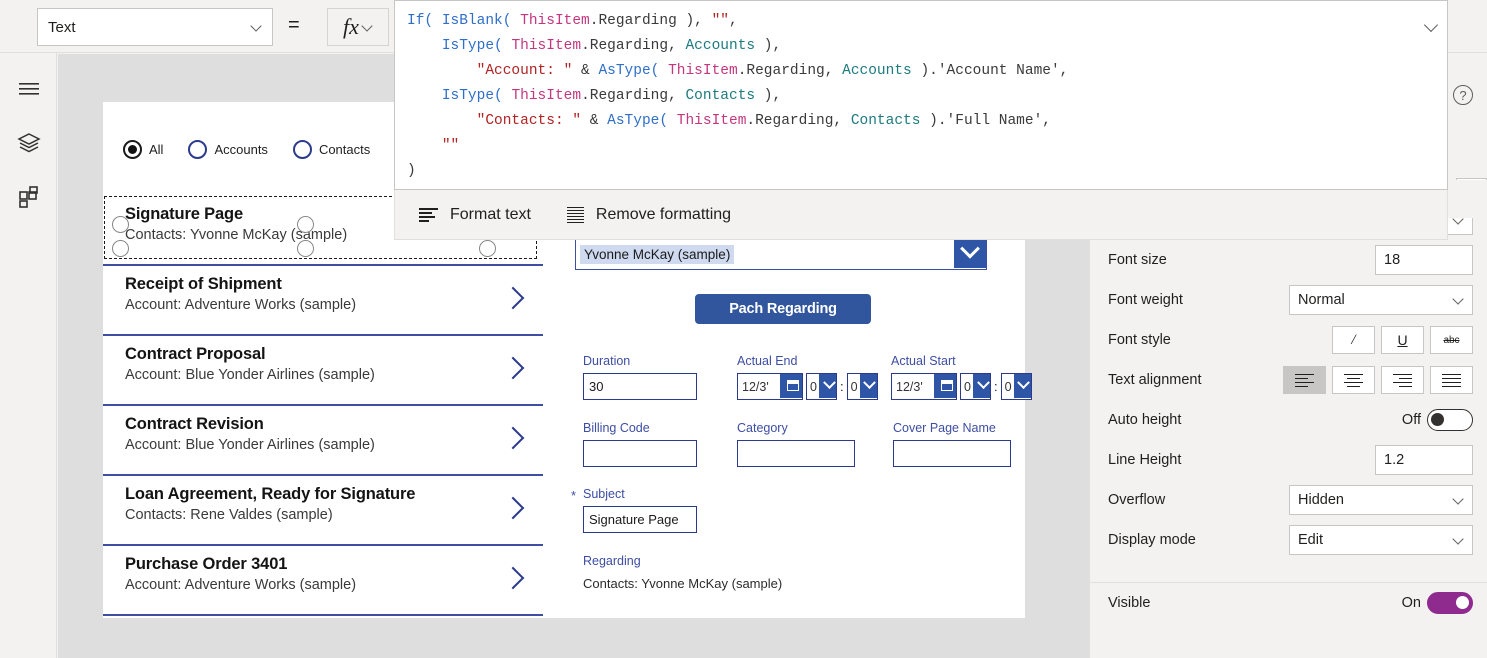 The image size is (1487, 658). I want to click on align-right-button, so click(1402, 380).